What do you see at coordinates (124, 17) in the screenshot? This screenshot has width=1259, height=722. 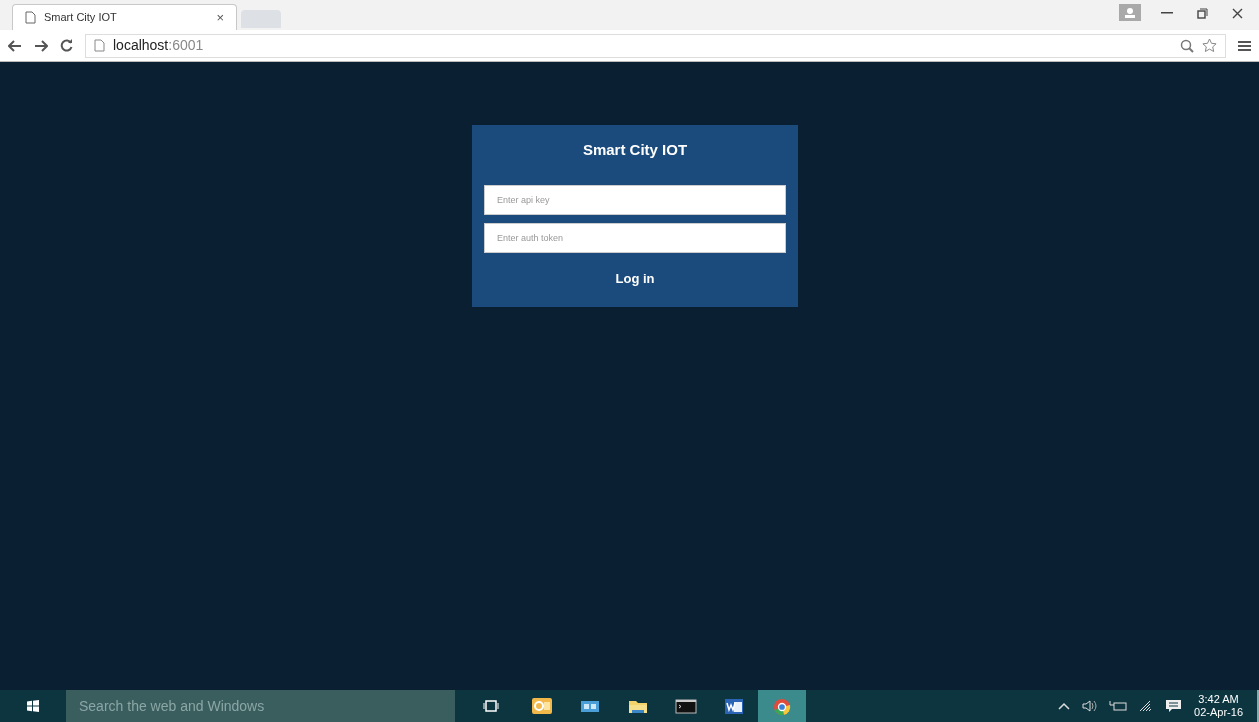 I see `browser-tab: Smart City IOT ×` at bounding box center [124, 17].